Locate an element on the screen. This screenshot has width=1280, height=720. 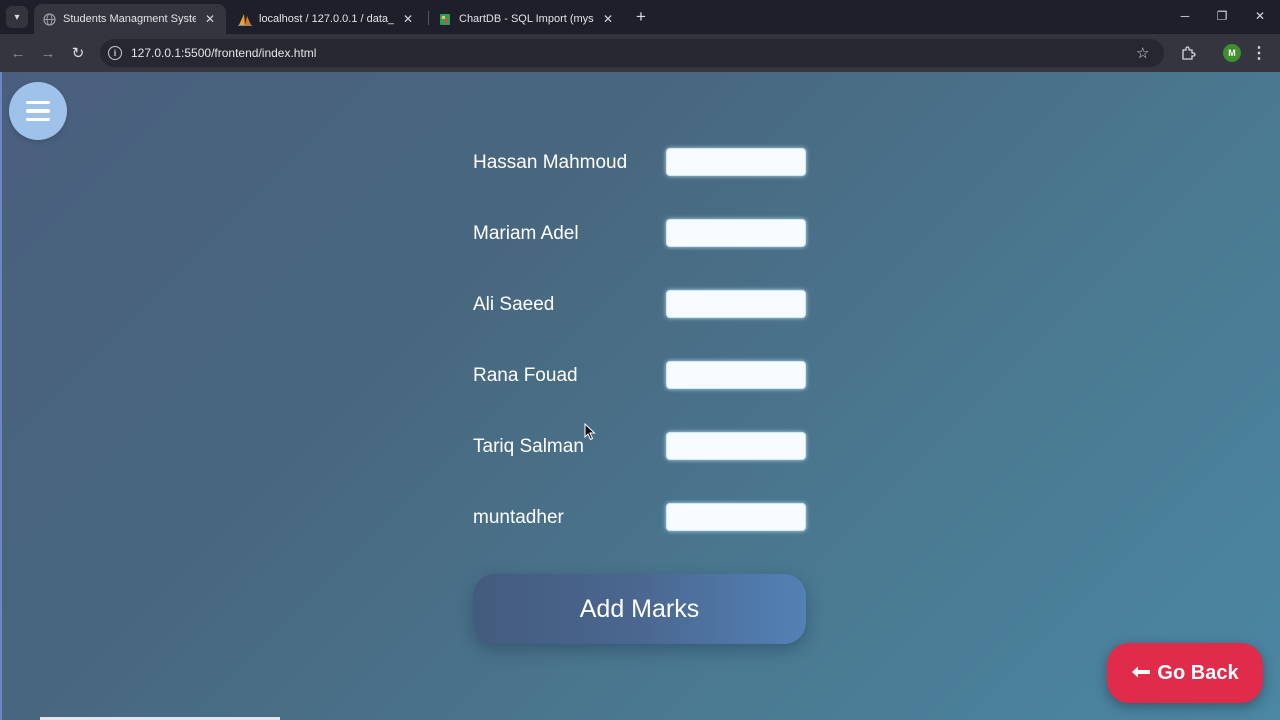
forward-arrow-icon: → is located at coordinates (48, 53).